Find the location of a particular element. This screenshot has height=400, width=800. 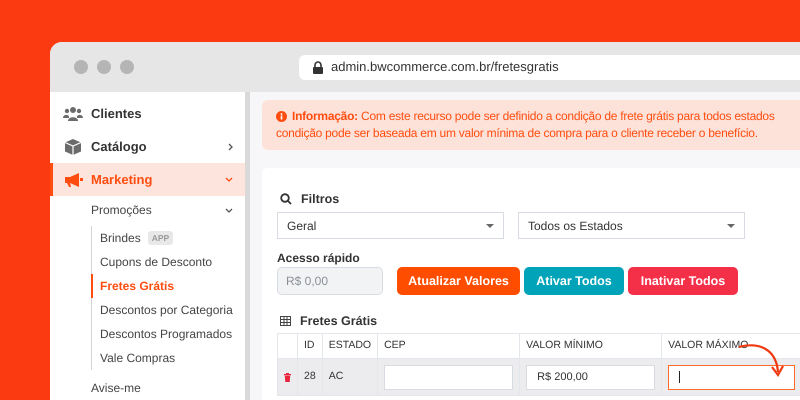

sidebar-subitem: Descontos Programados is located at coordinates (166, 334).